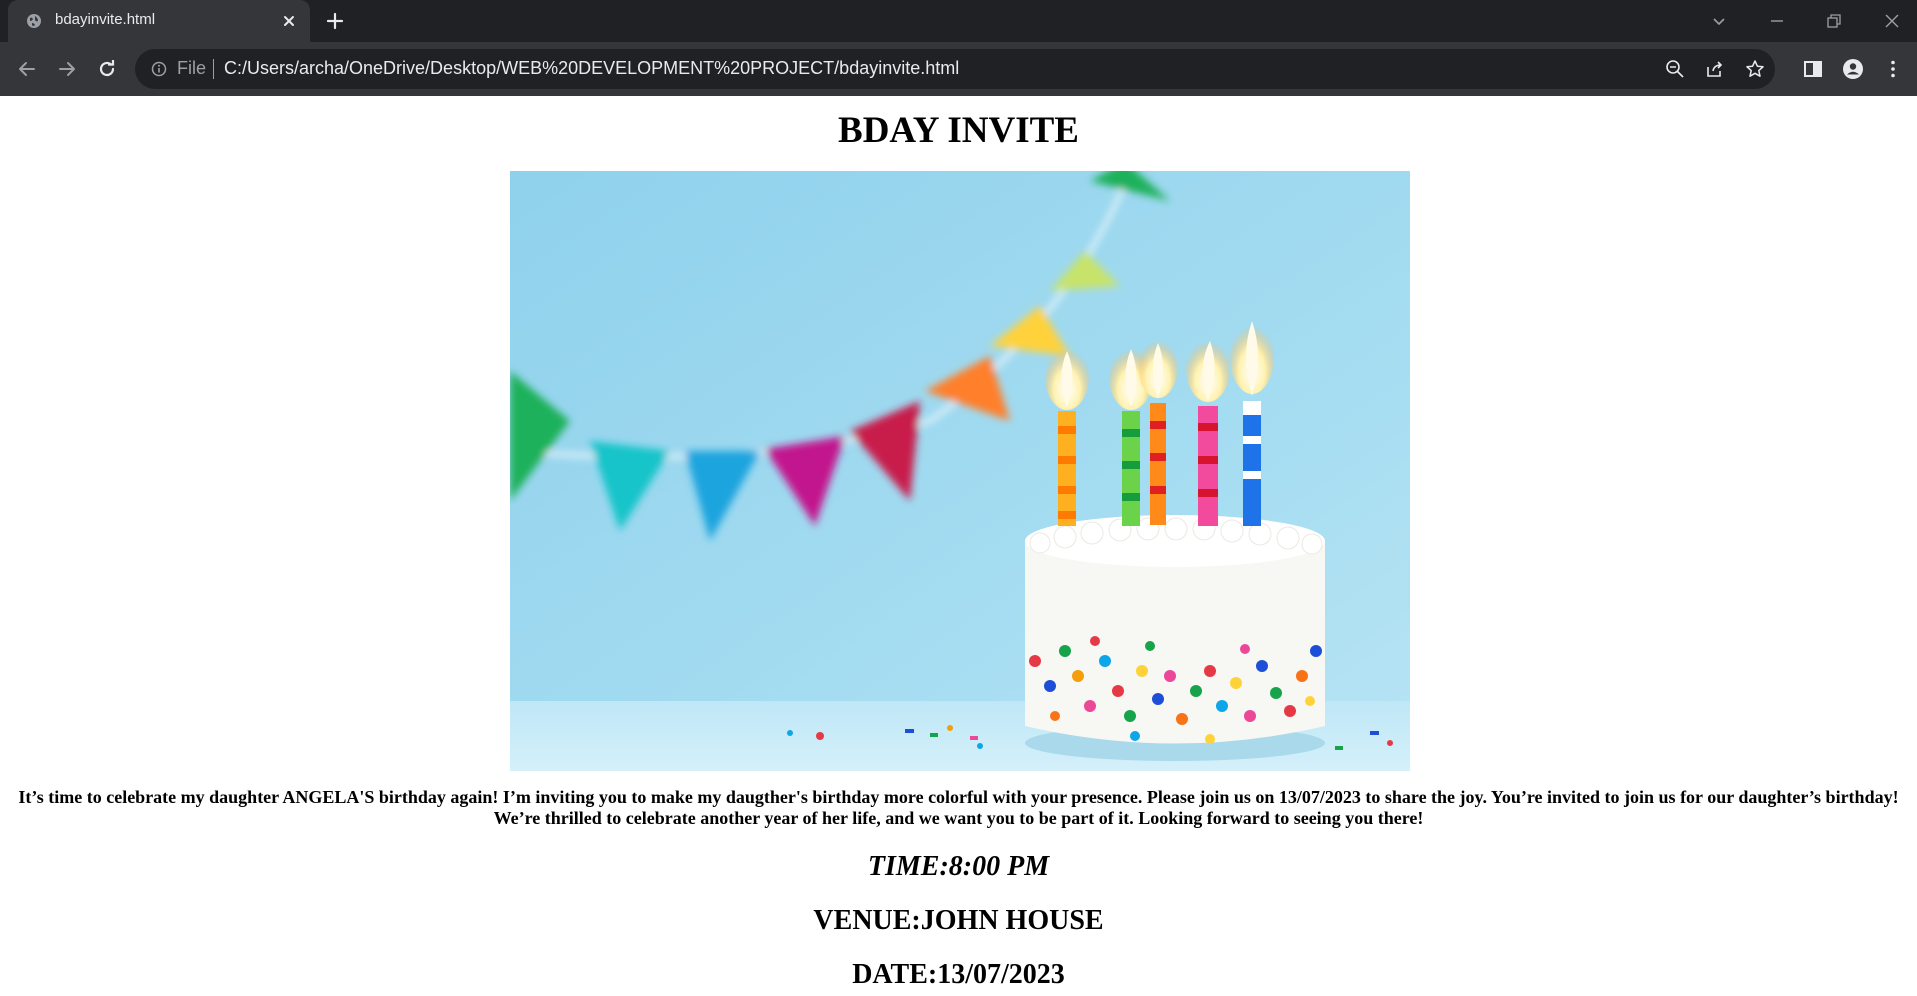 The width and height of the screenshot is (1917, 996). What do you see at coordinates (335, 21) in the screenshot?
I see `new-tab-icon` at bounding box center [335, 21].